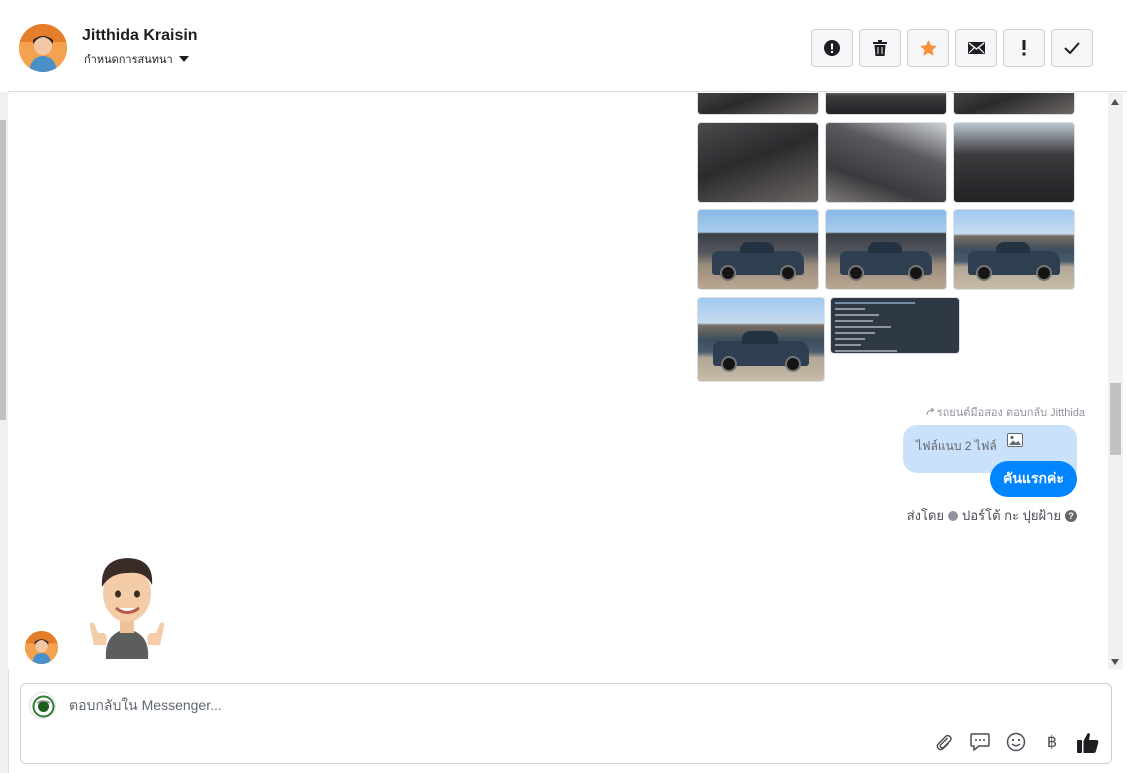 The height and width of the screenshot is (773, 1127). Describe the element at coordinates (140, 36) in the screenshot. I see `user-name: Jitthida Kraisin` at that location.